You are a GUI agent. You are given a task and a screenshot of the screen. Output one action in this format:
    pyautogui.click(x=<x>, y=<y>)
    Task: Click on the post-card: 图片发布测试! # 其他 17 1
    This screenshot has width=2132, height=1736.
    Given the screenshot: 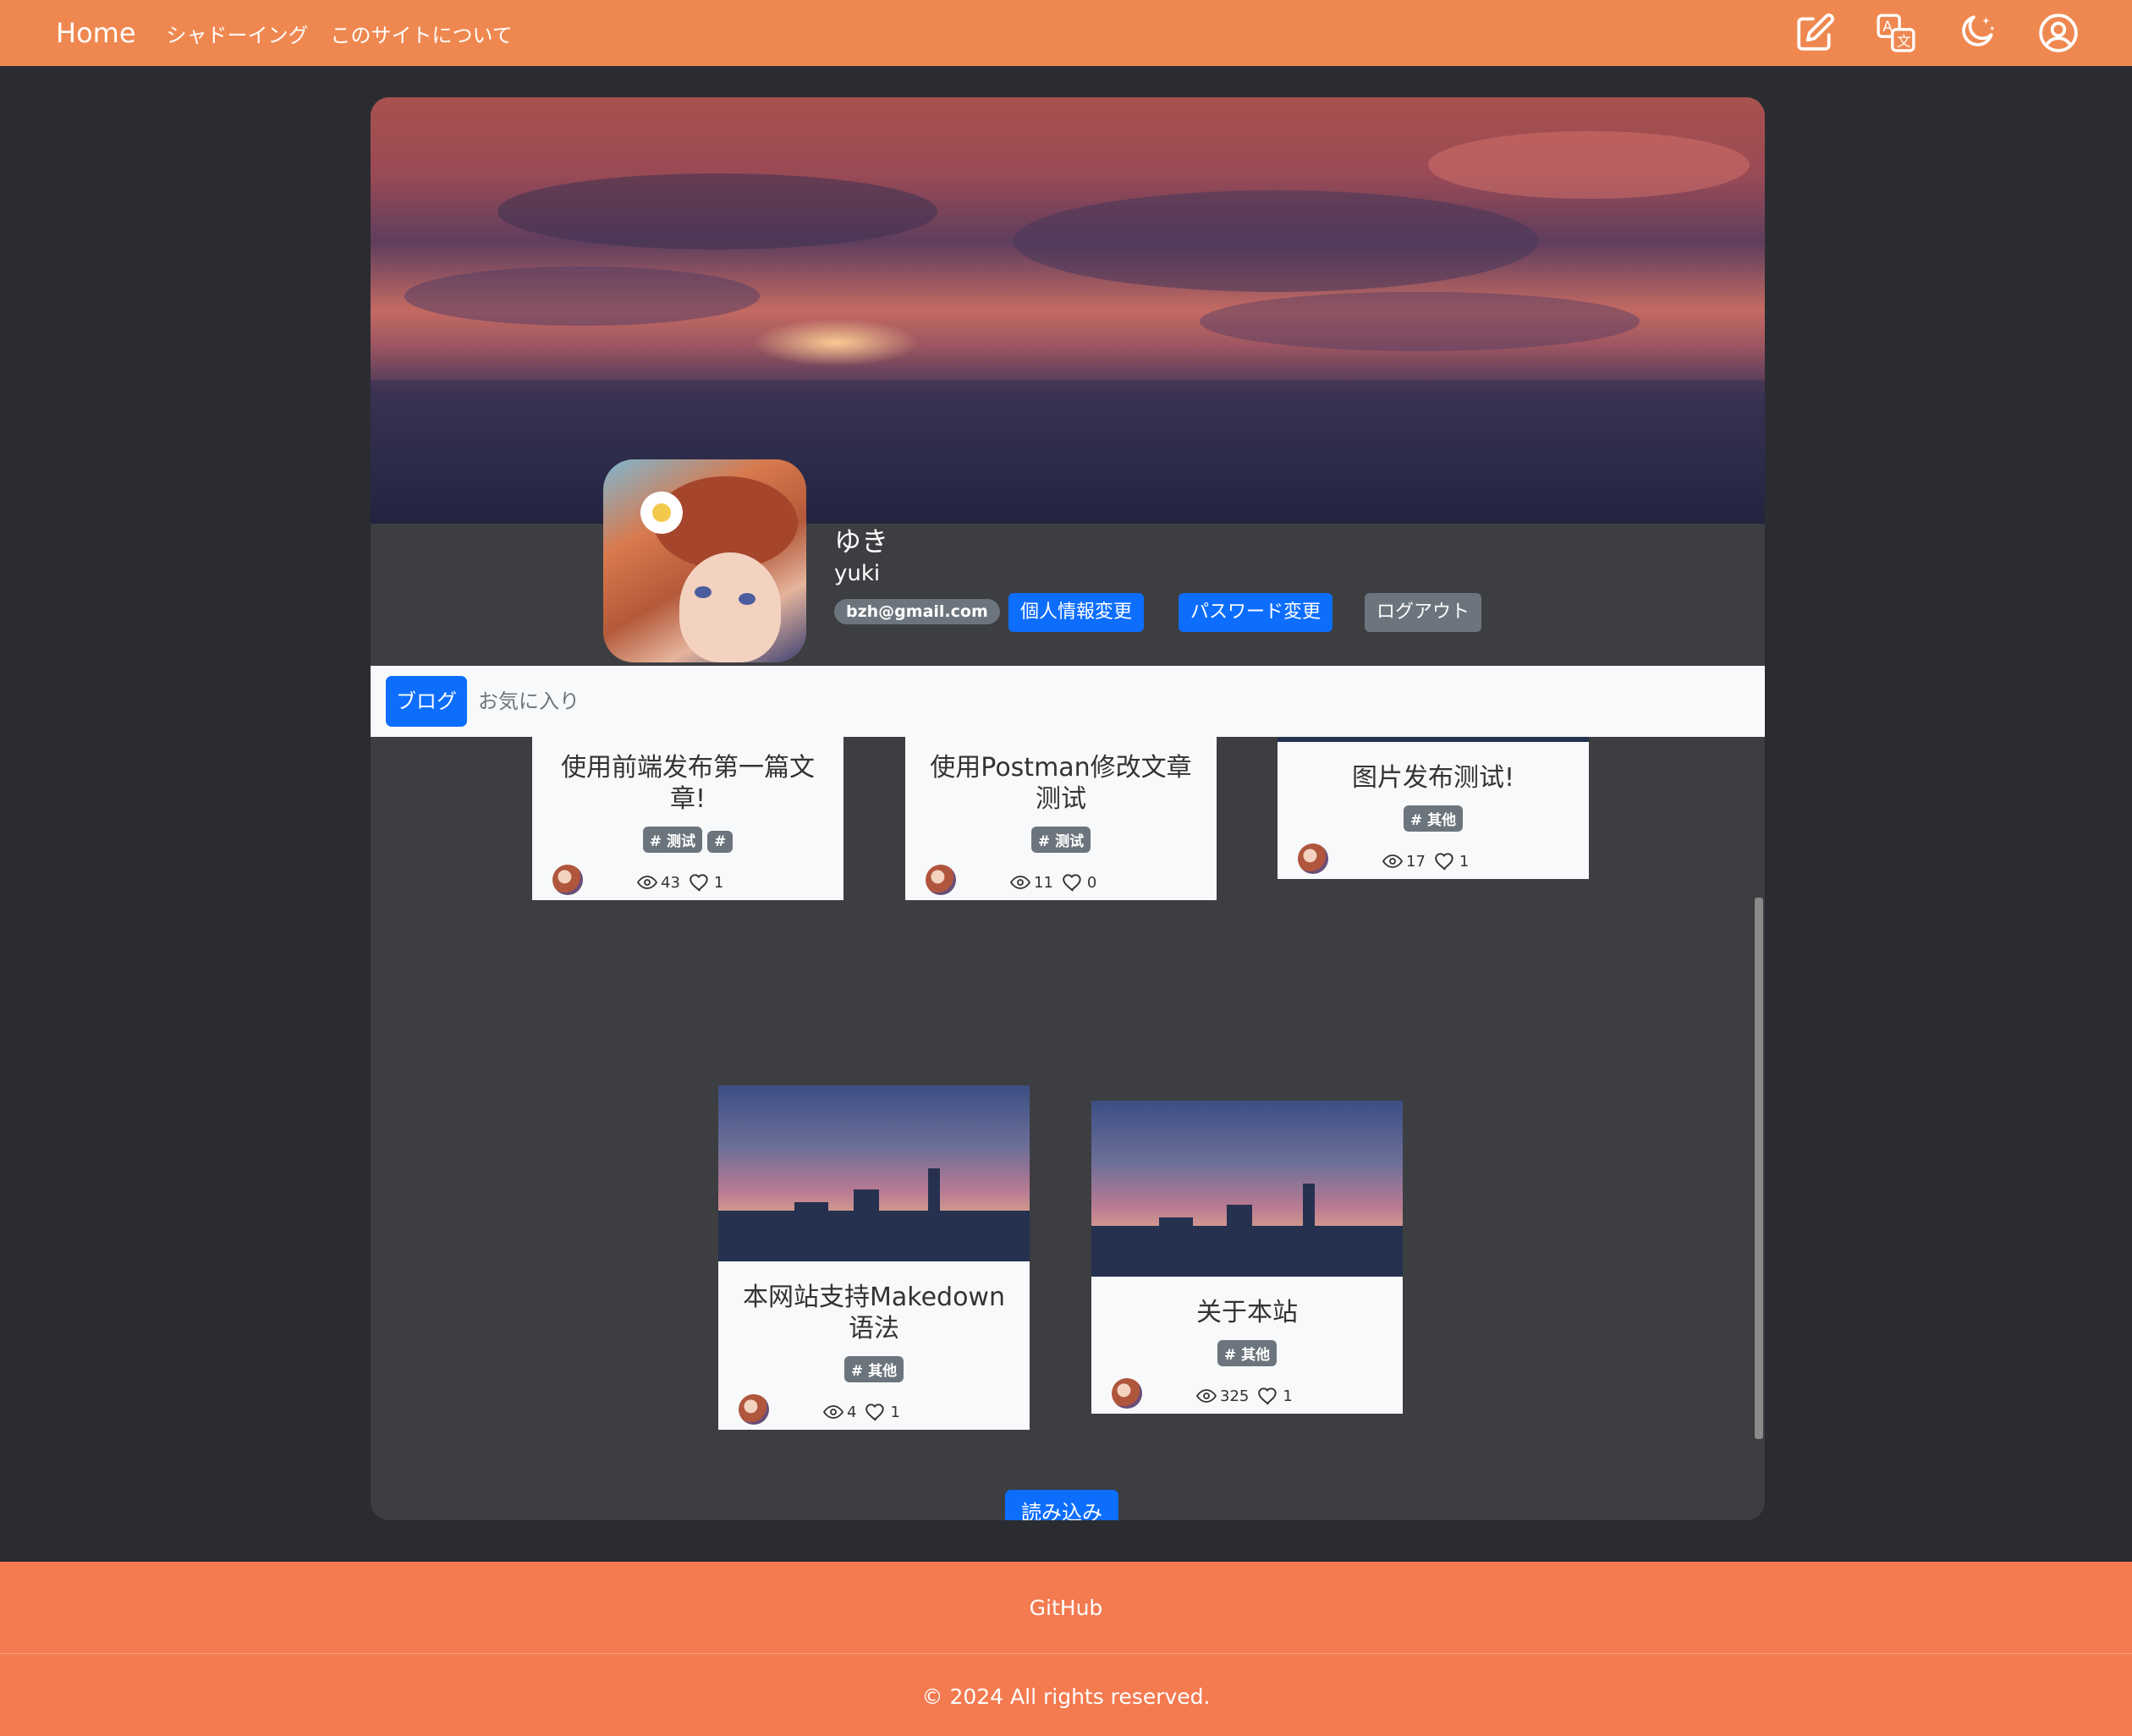 What is the action you would take?
    pyautogui.click(x=1433, y=808)
    